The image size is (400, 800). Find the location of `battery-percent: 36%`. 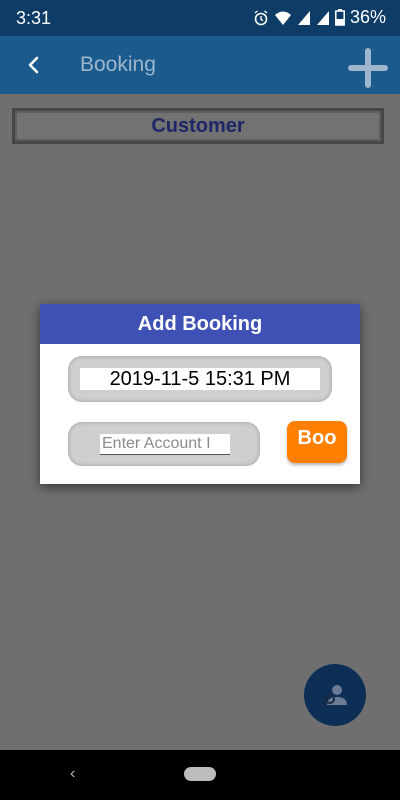

battery-percent: 36% is located at coordinates (367, 17).